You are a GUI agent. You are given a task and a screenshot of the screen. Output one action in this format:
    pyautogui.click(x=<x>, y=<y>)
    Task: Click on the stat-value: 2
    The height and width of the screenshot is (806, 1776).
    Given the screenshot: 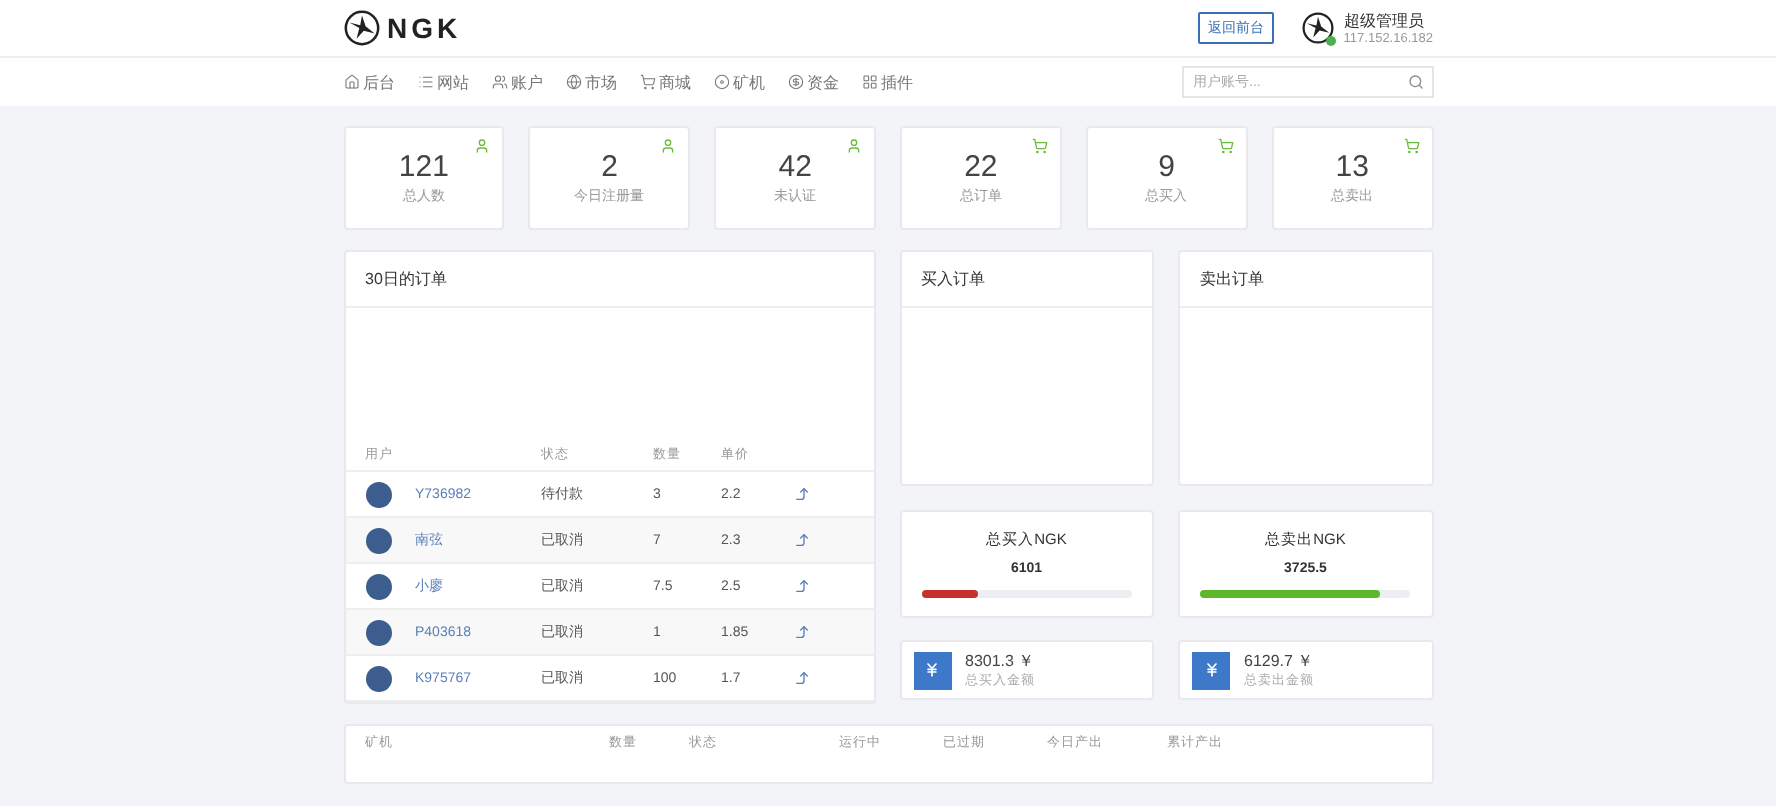 What is the action you would take?
    pyautogui.click(x=609, y=167)
    